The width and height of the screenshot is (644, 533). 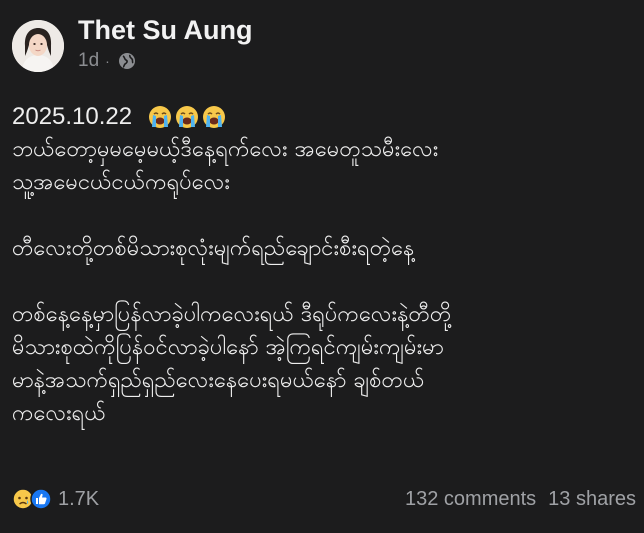 What do you see at coordinates (127, 61) in the screenshot?
I see `globe-icon` at bounding box center [127, 61].